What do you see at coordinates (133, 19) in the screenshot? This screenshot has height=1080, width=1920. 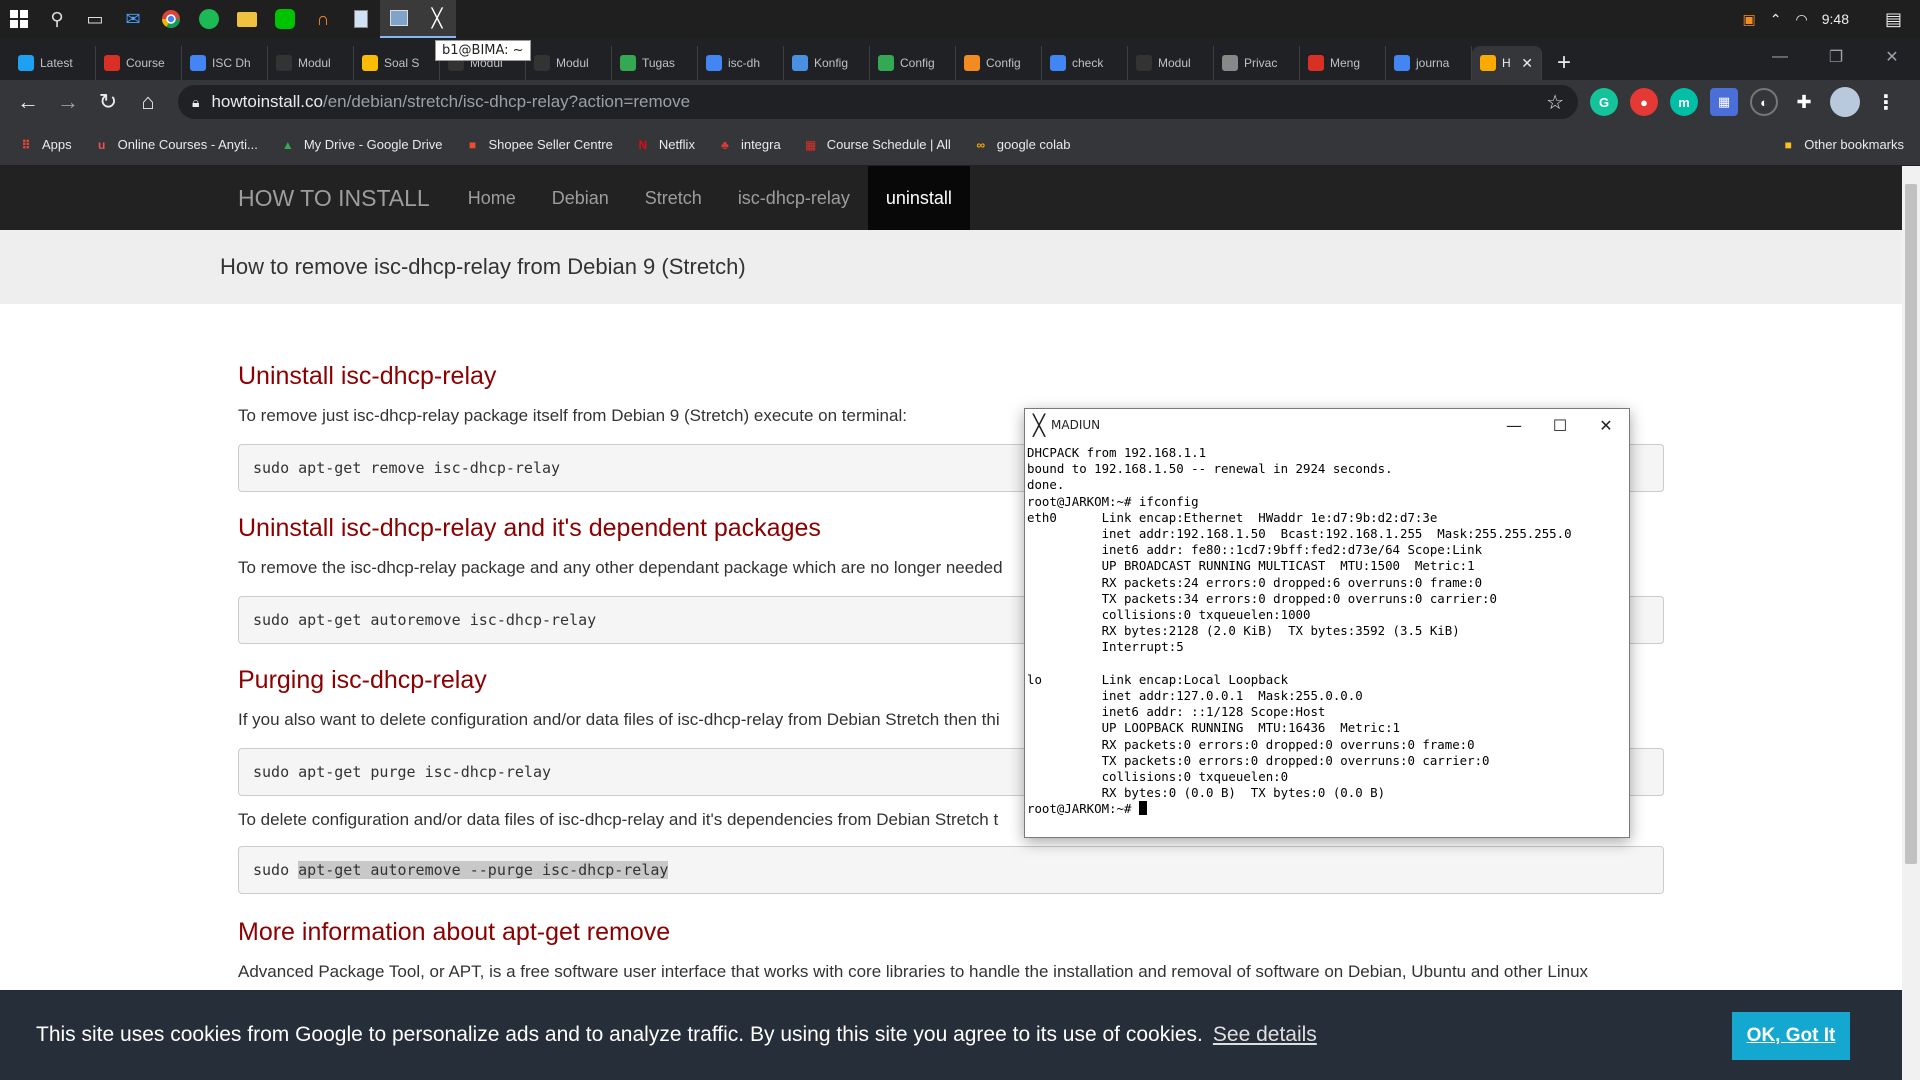 I see `mail-icon: ✉` at bounding box center [133, 19].